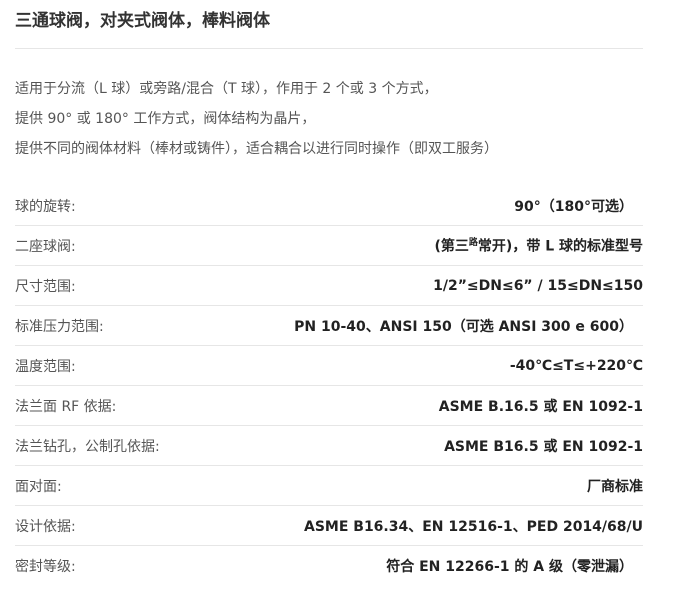 The width and height of the screenshot is (683, 594). I want to click on spec-value: 符合 EN 12266-1 的 A 级（零泄漏）, so click(509, 567).